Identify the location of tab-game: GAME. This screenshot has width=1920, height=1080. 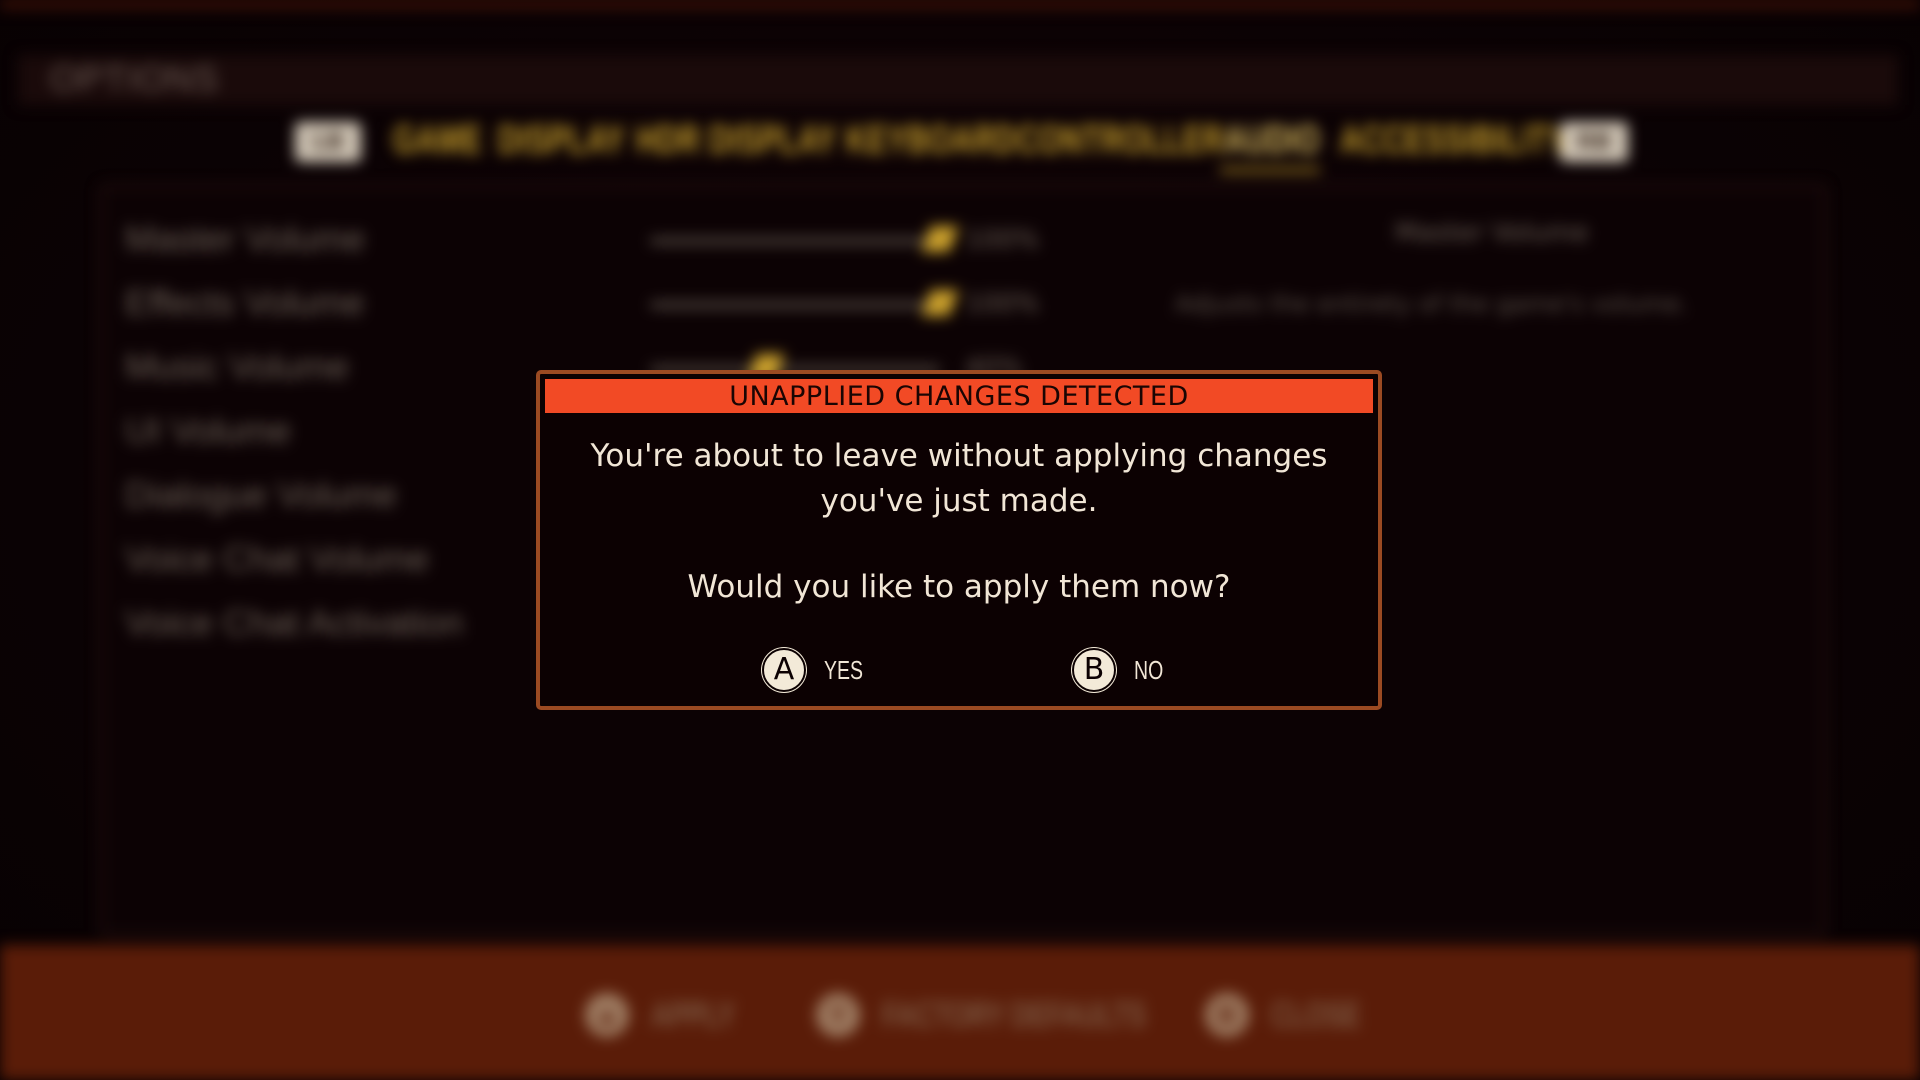
(437, 140).